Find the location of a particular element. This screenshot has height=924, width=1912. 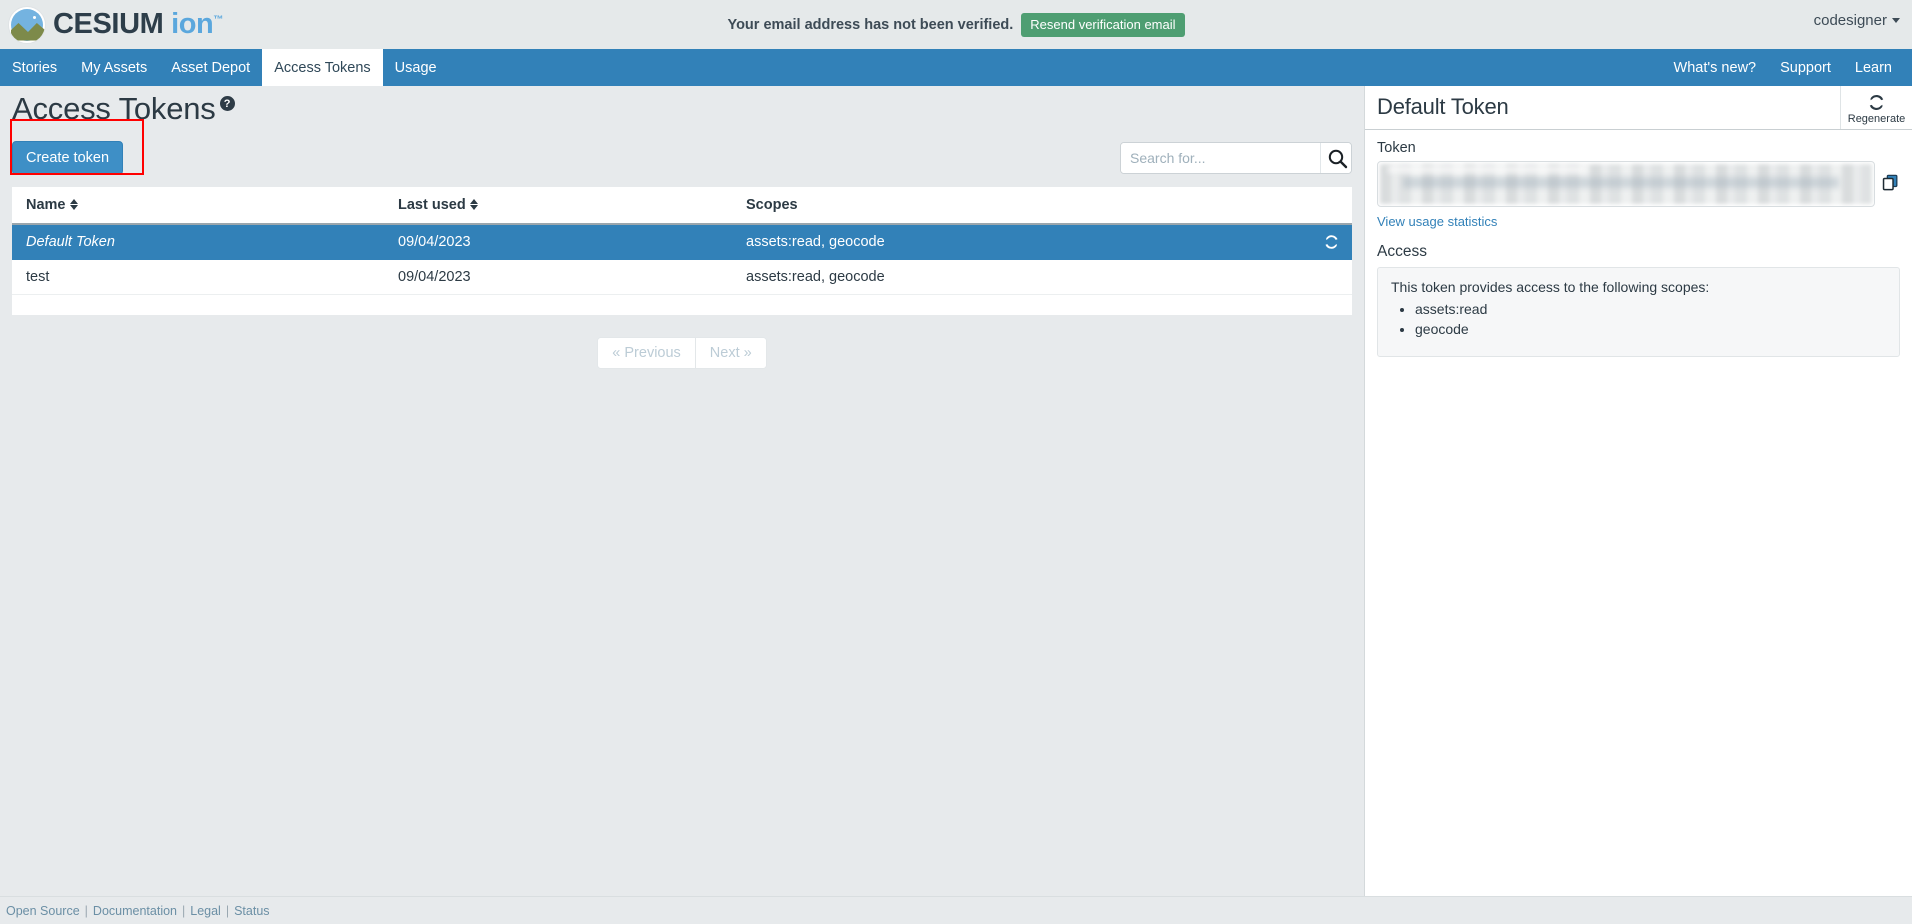

search-box is located at coordinates (1236, 158).